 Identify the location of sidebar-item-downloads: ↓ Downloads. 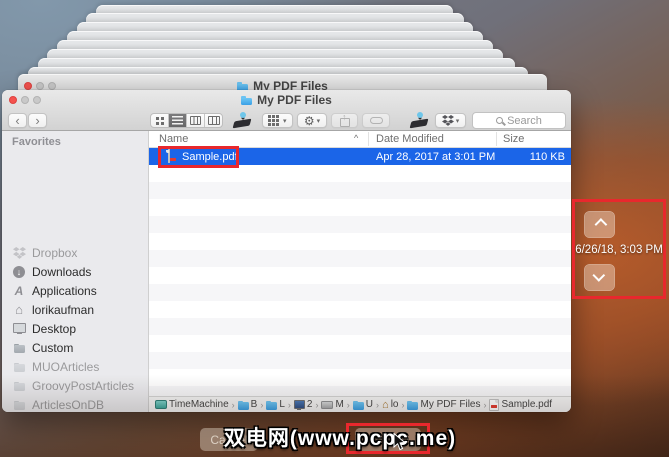
(75, 271).